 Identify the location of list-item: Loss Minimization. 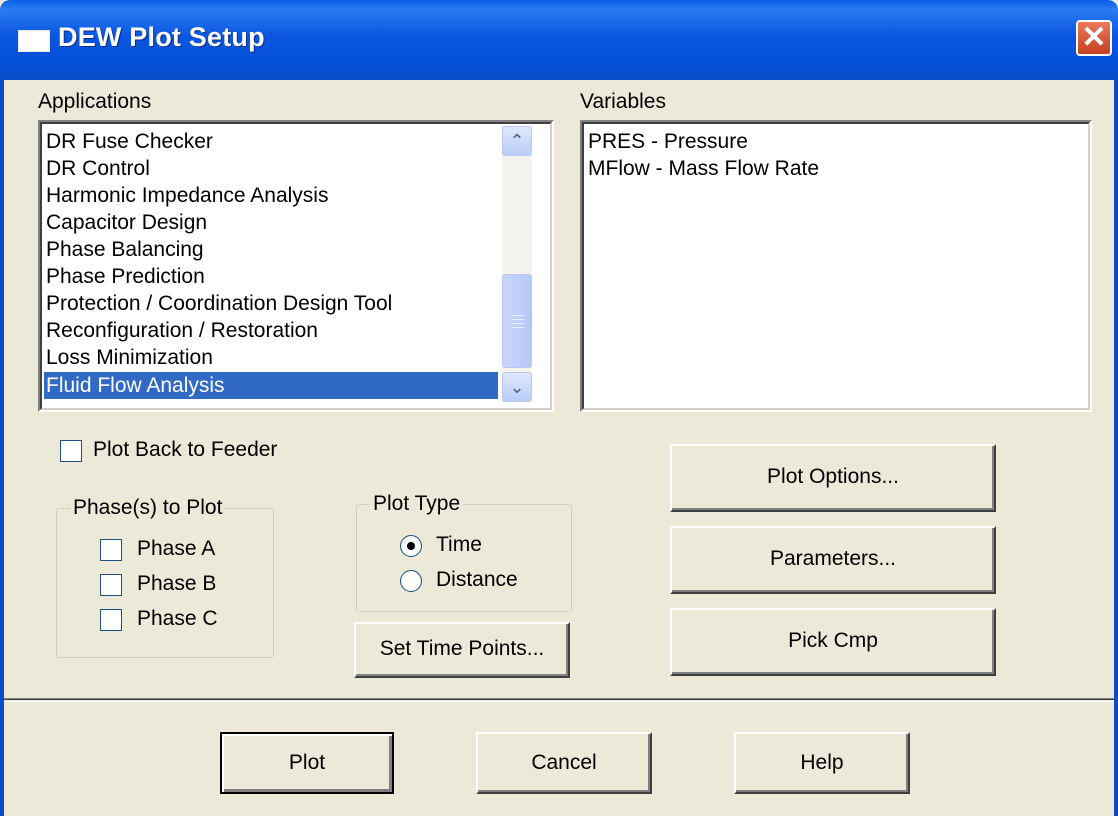
(128, 357).